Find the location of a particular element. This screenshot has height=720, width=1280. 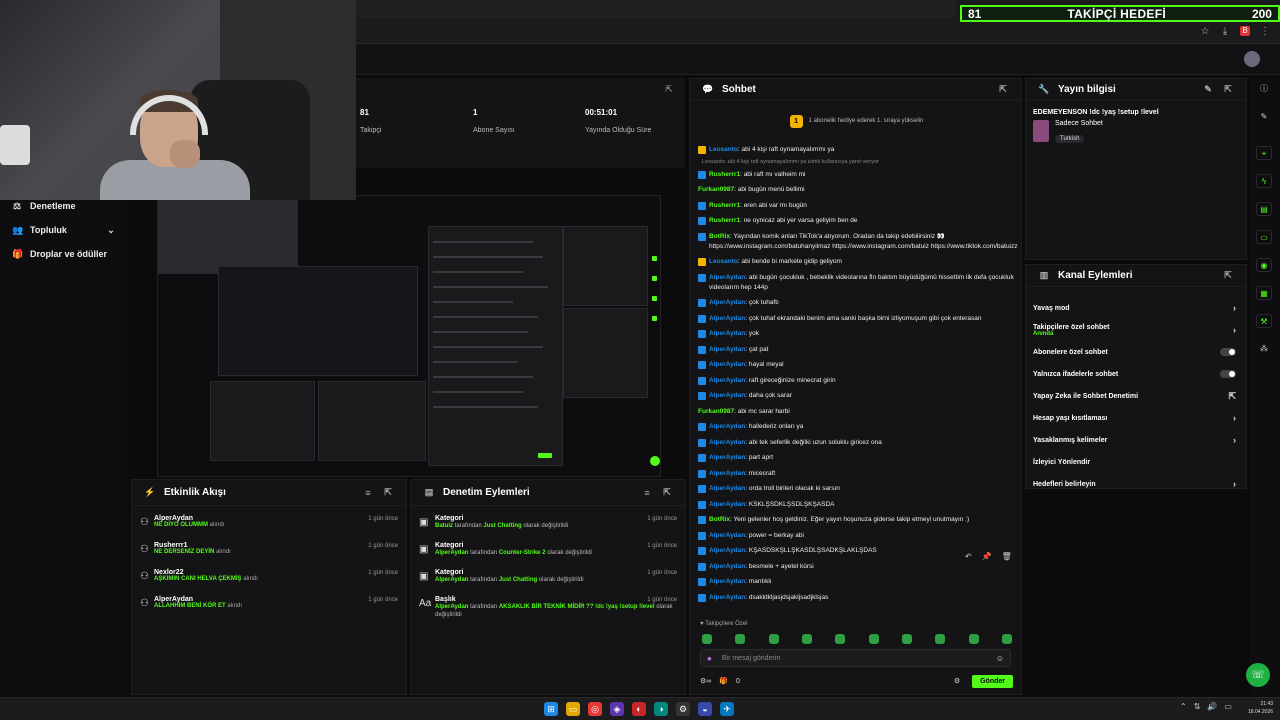

chat-message: AlperAydan: çok tuhaftı is located at coordinates (859, 303).